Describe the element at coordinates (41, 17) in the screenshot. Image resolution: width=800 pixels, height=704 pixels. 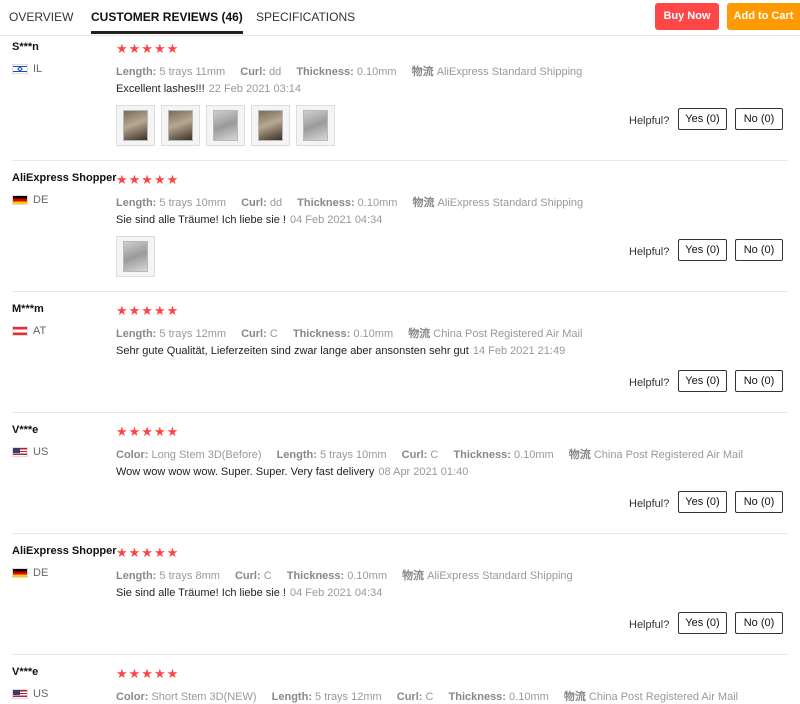
I see `tab-overview: OVERVIEW` at that location.